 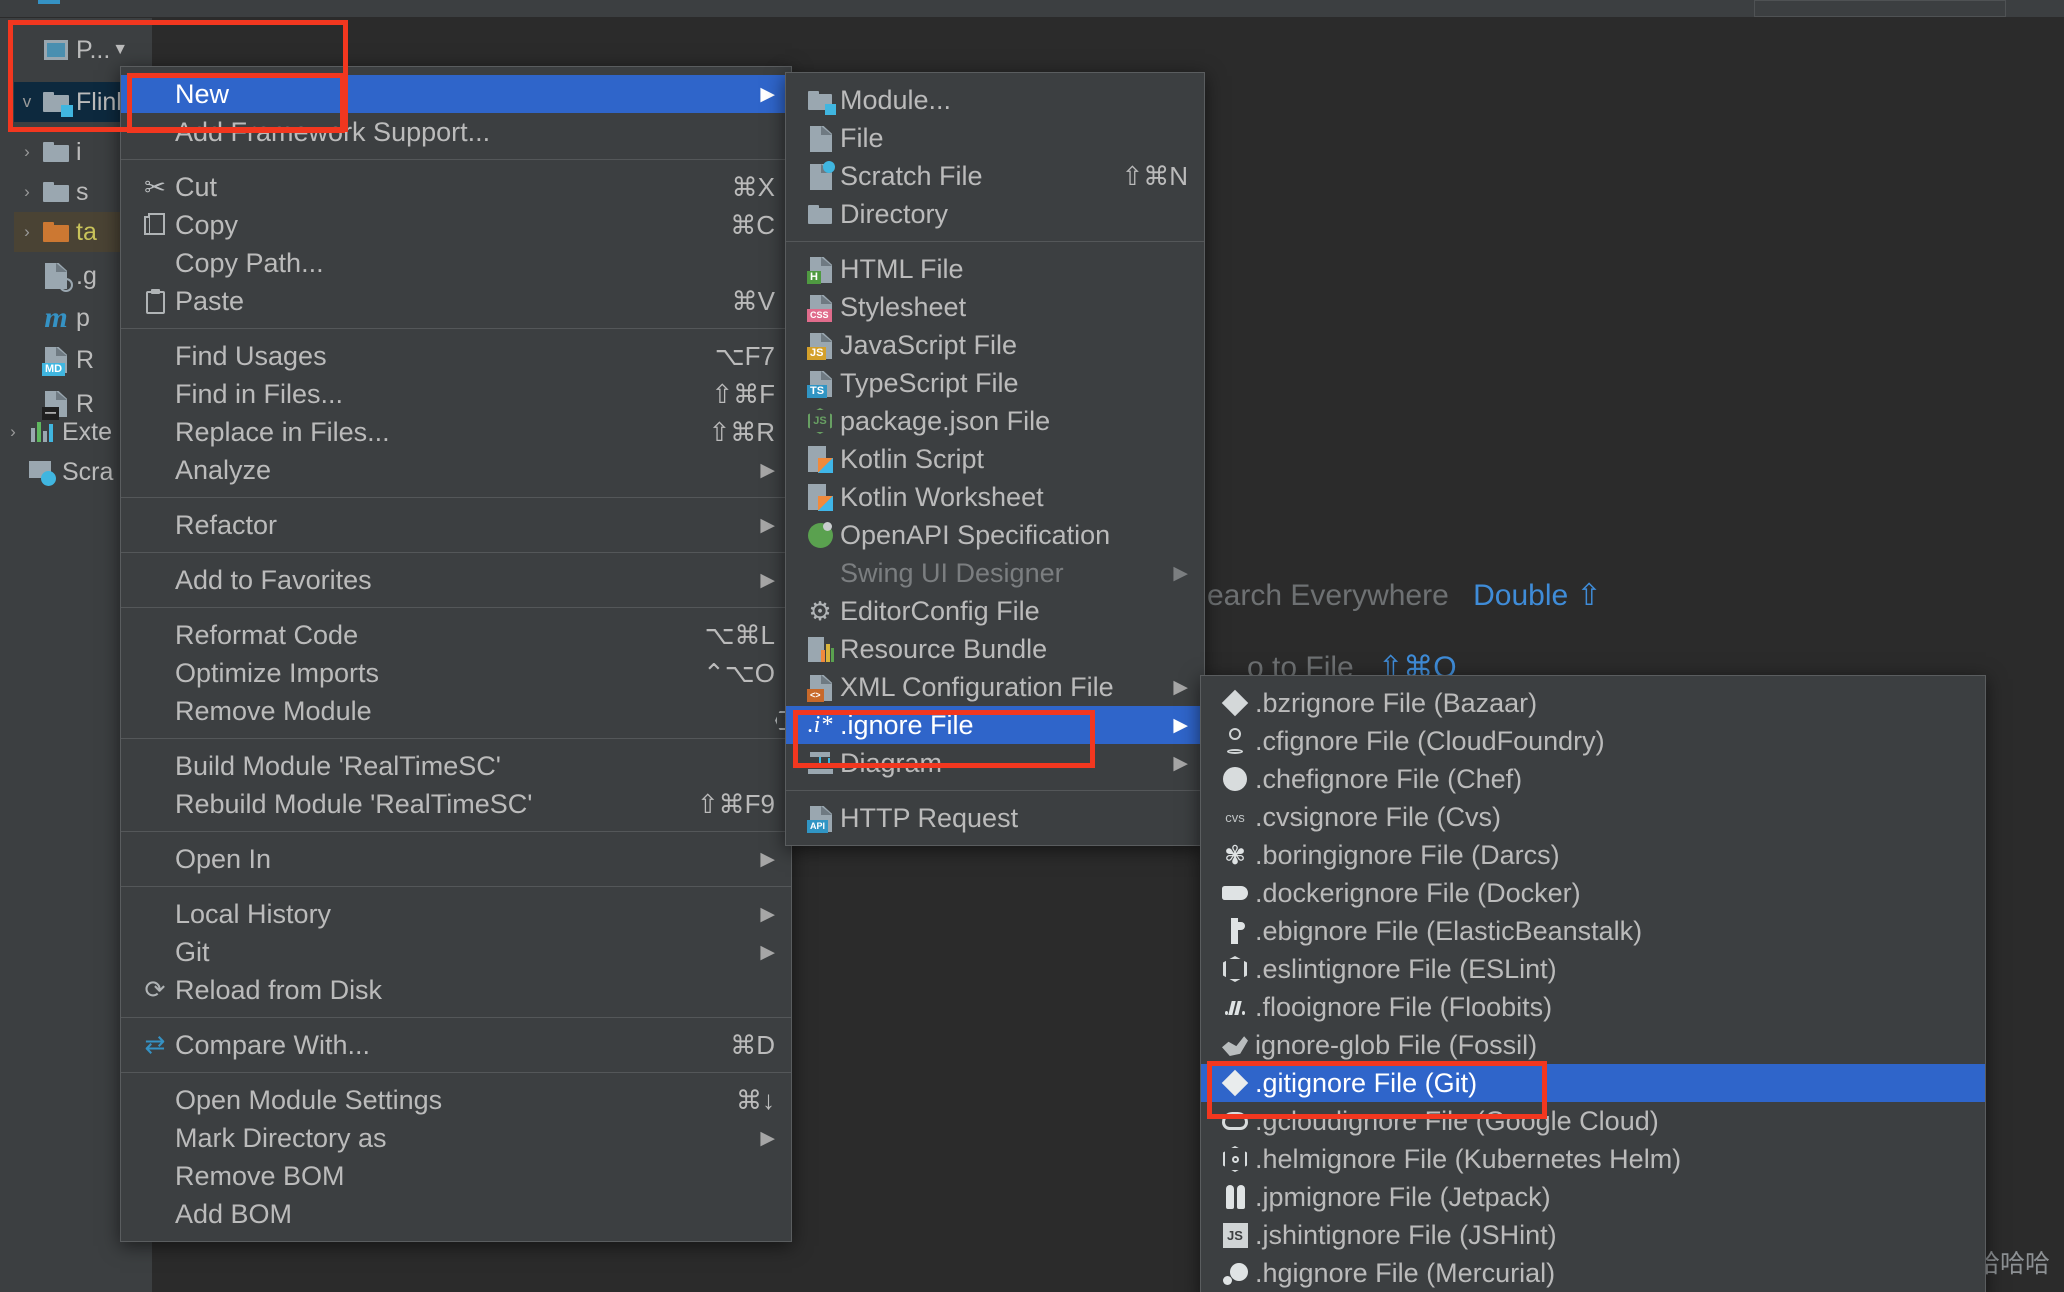 I want to click on menu-item-editorconfig-file: ⚙ EditorConfig File, so click(x=995, y=611).